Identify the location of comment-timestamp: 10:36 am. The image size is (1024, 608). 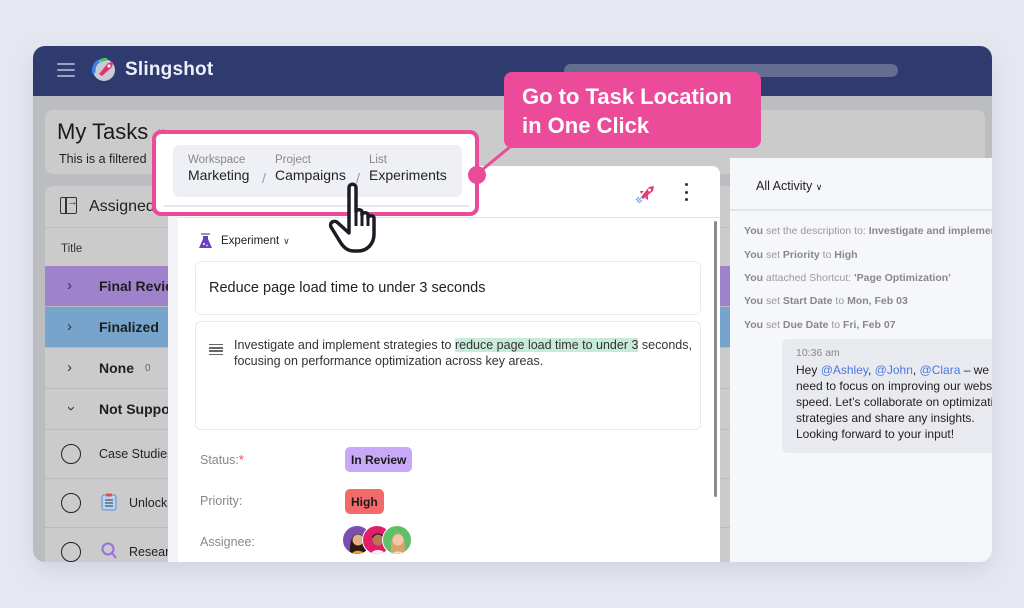
(818, 353).